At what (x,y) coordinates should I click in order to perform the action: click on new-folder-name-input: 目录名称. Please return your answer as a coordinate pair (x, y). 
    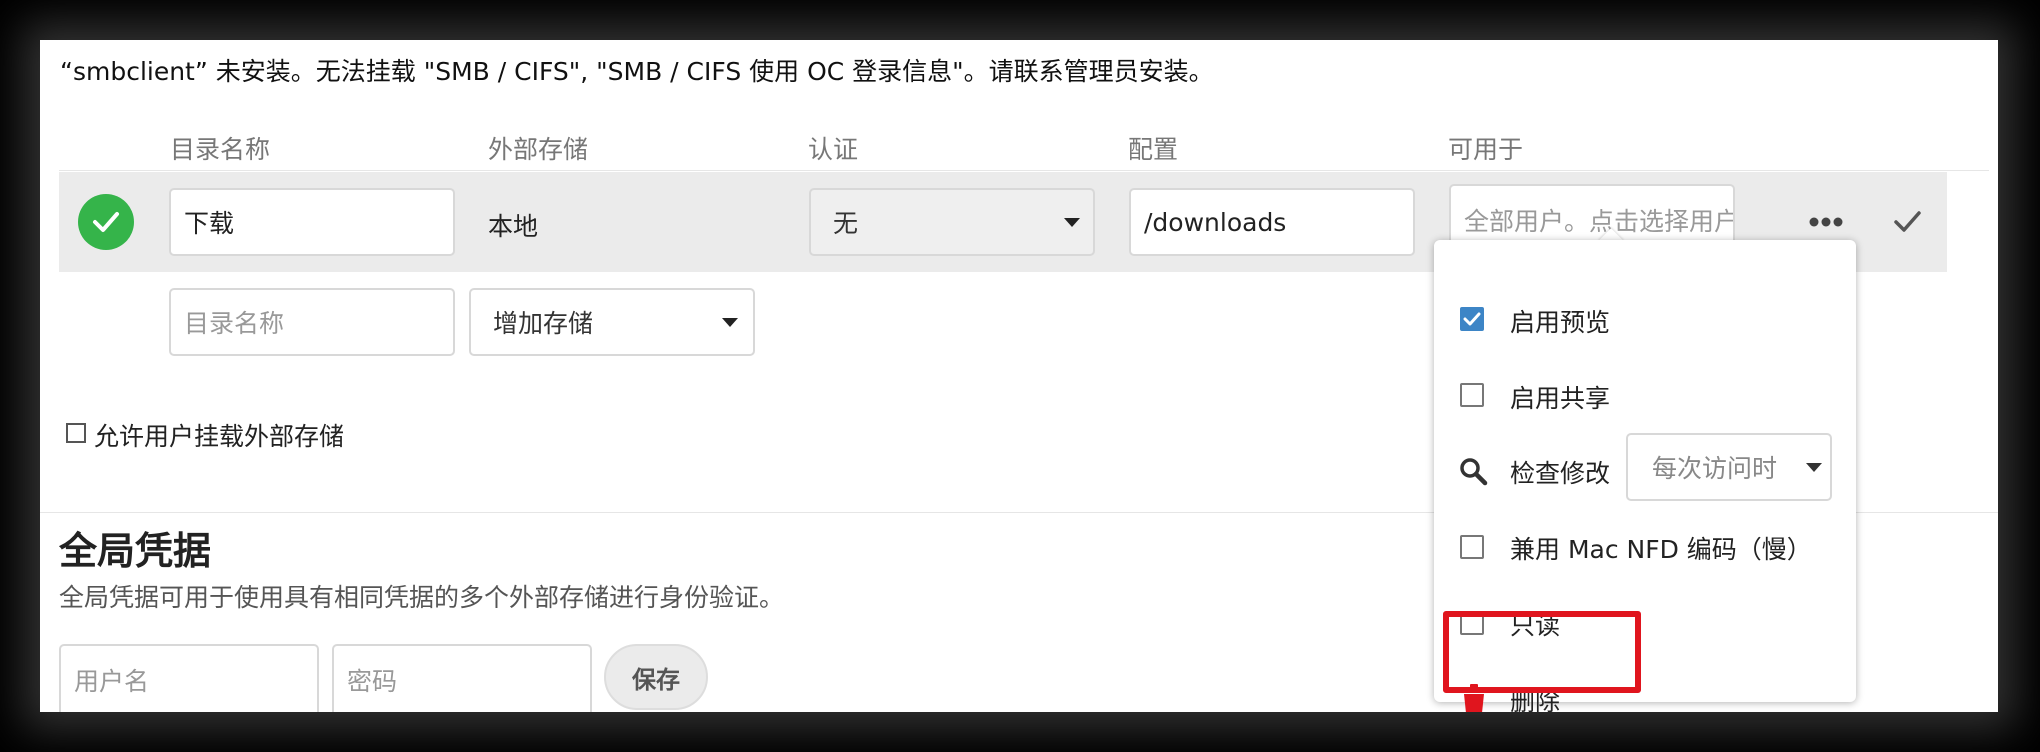
    Looking at the image, I should click on (312, 322).